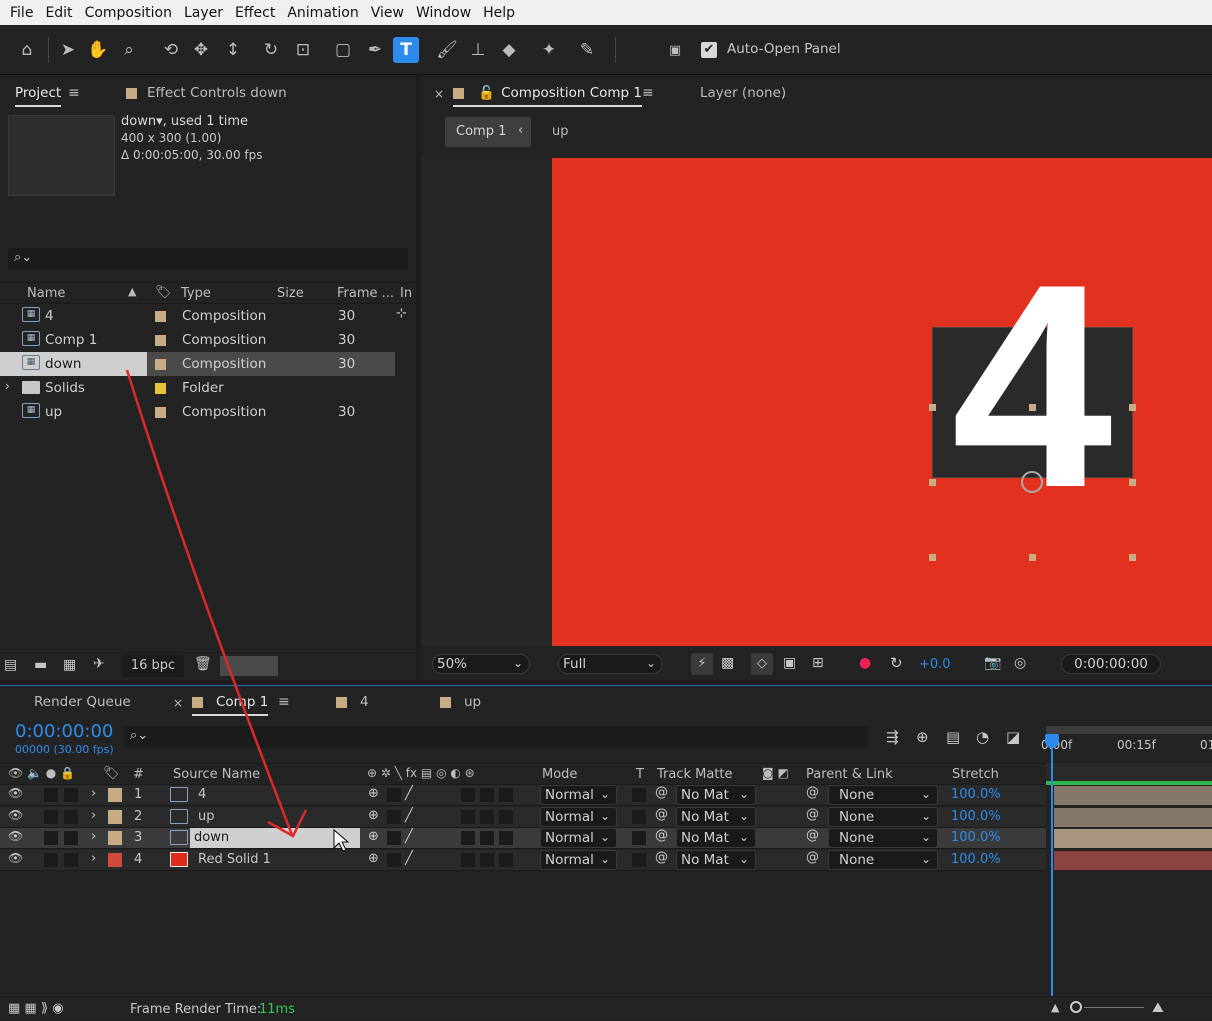  I want to click on hide-shy-layers-icon: ▤, so click(953, 737).